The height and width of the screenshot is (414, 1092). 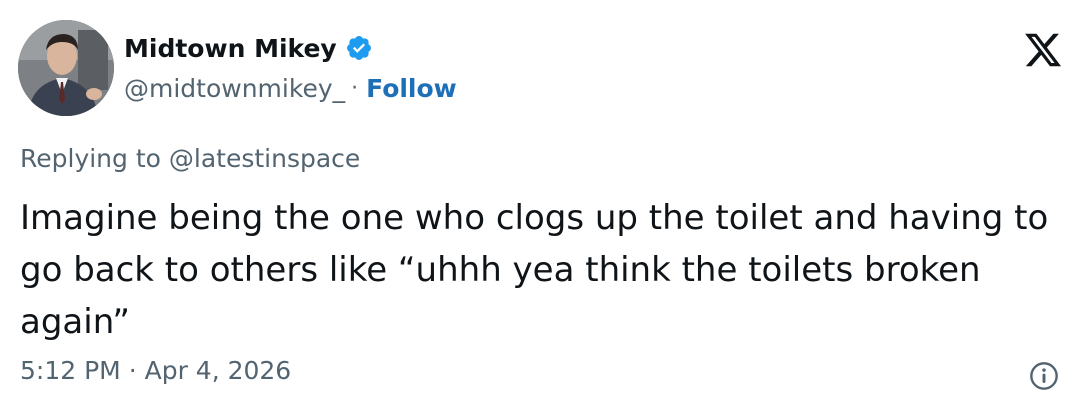 I want to click on replying-to: Replying to @latestinspace, so click(x=190, y=158).